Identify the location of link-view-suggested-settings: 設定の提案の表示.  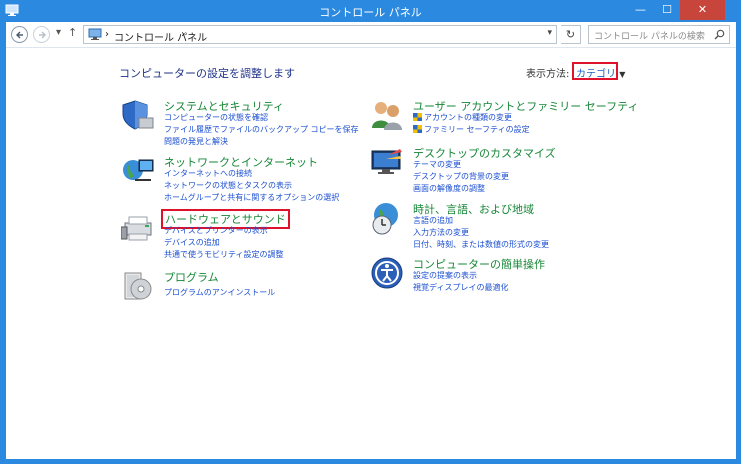
(445, 275).